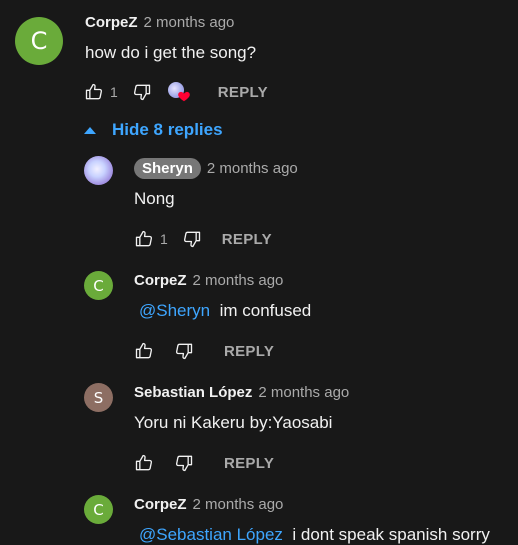  I want to click on mention-link: @Sheryn, so click(174, 310).